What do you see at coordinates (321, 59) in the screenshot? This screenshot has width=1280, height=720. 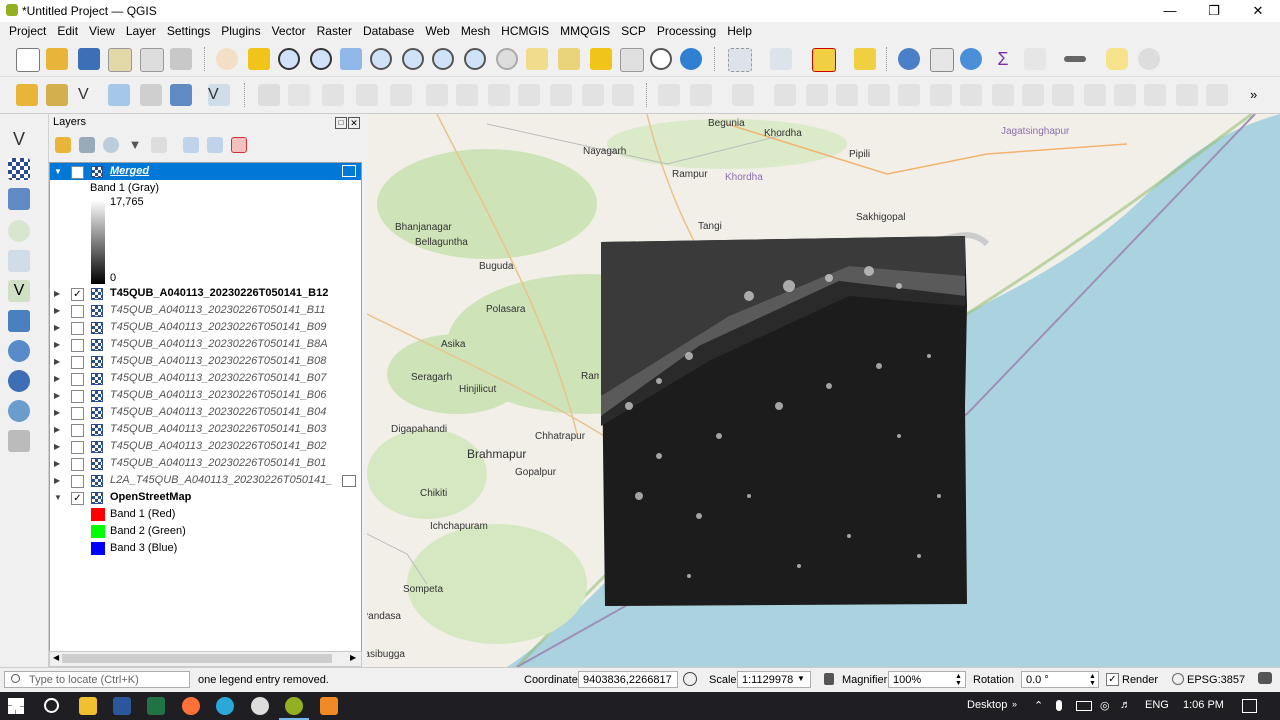 I see `zoom-out-icon` at bounding box center [321, 59].